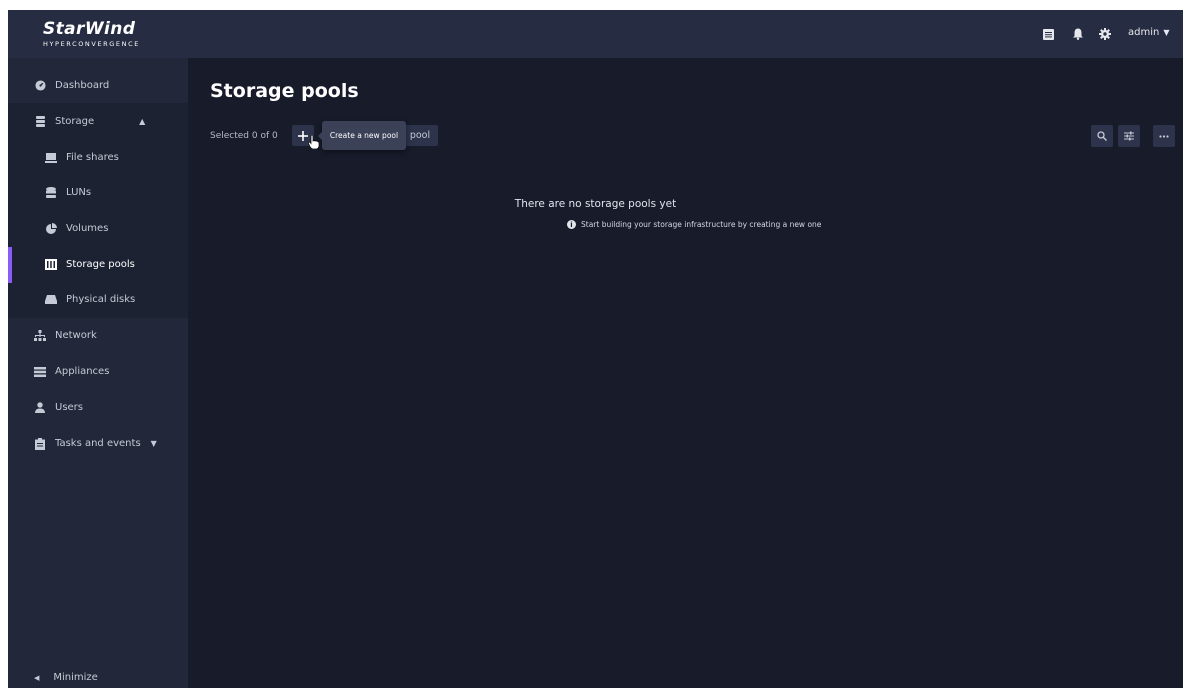 The width and height of the screenshot is (1183, 688). I want to click on search-button, so click(1102, 136).